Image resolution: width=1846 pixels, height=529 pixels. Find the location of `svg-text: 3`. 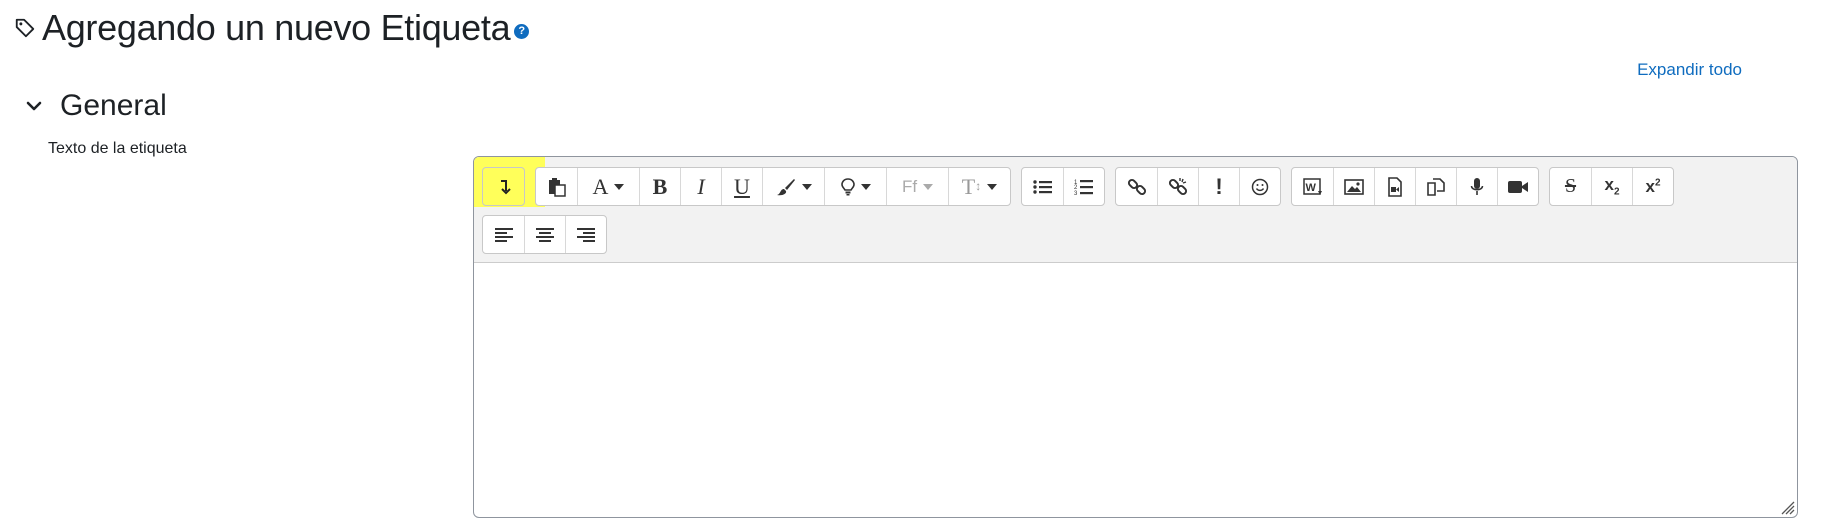

svg-text: 3 is located at coordinates (1076, 193).